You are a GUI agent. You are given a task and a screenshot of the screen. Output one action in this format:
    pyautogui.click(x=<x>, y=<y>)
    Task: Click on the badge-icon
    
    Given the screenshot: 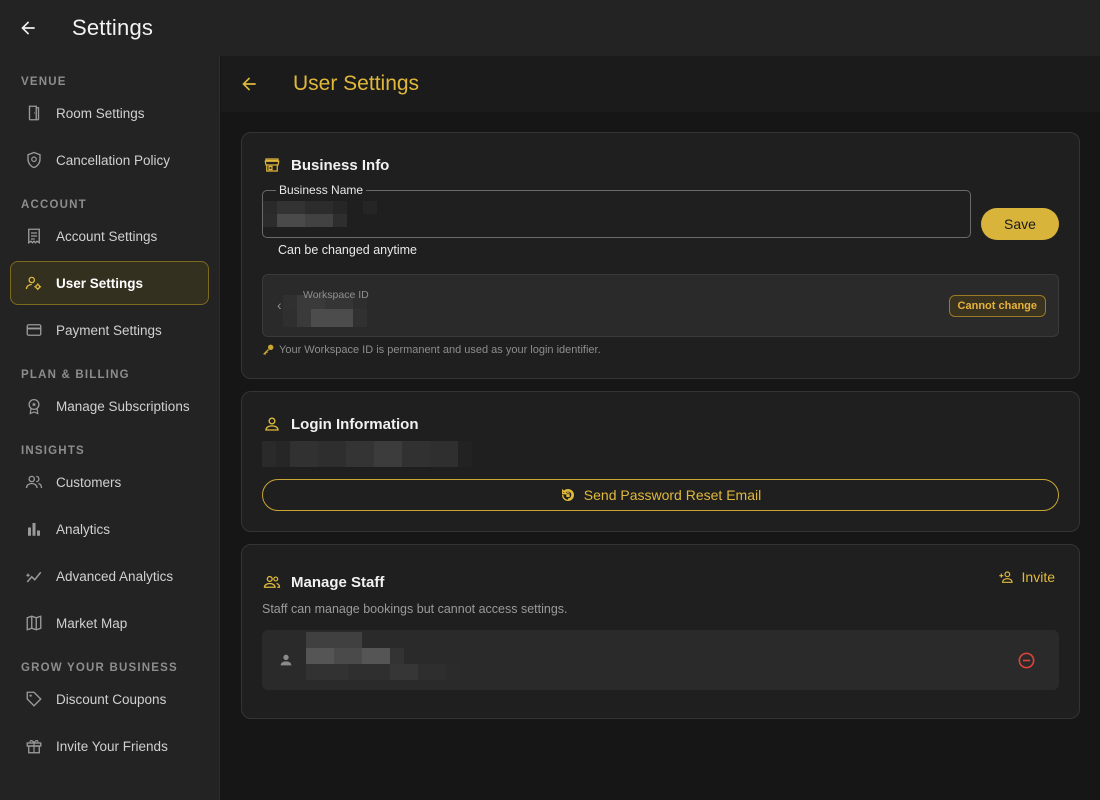 What is the action you would take?
    pyautogui.click(x=34, y=406)
    